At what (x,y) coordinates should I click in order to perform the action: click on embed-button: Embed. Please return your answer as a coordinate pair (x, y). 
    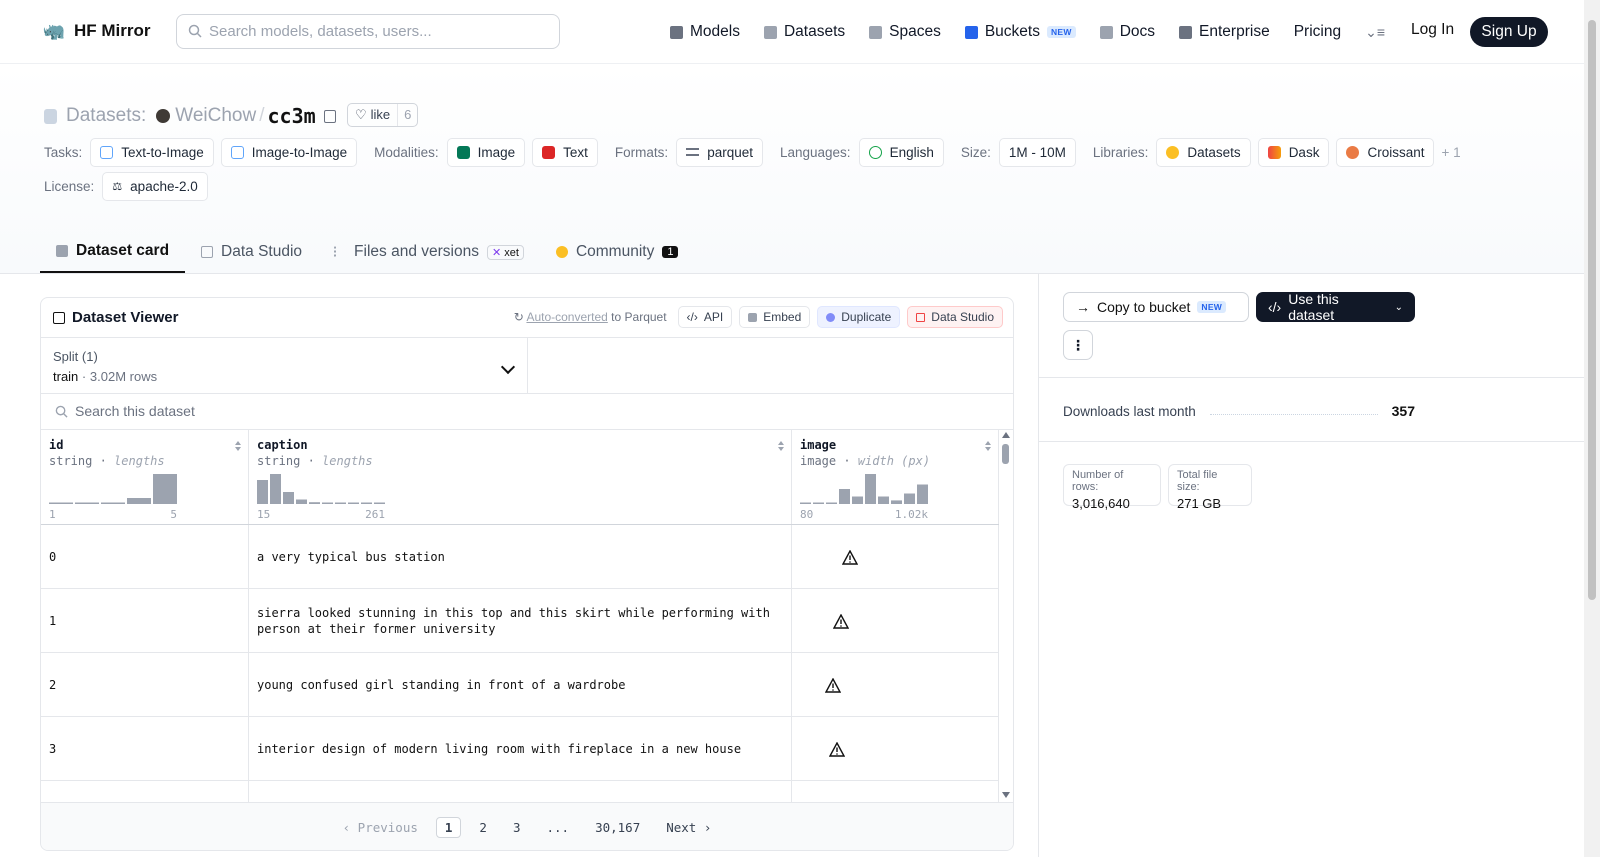
    Looking at the image, I should click on (775, 317).